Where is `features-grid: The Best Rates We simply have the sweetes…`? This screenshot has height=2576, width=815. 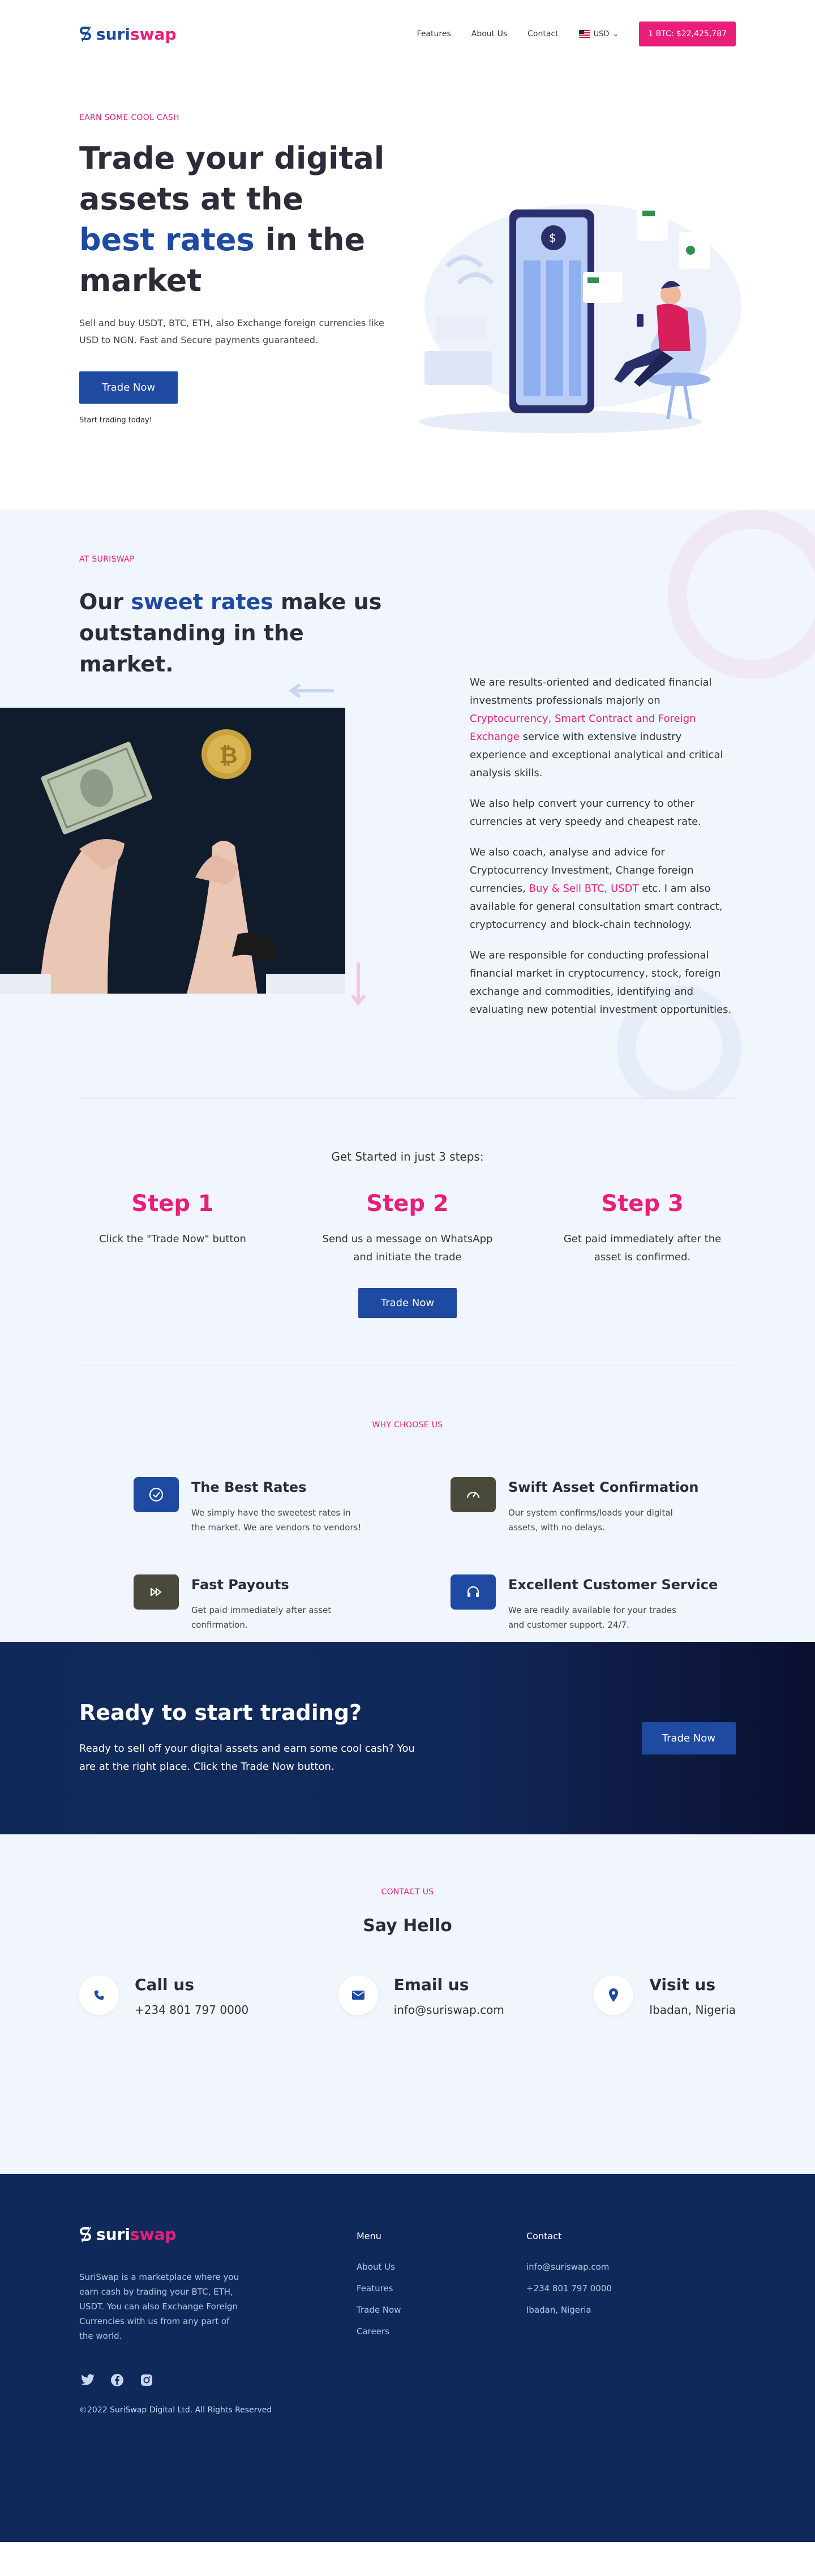
features-grid: The Best Rates We simply have the sweetes… is located at coordinates (435, 1554).